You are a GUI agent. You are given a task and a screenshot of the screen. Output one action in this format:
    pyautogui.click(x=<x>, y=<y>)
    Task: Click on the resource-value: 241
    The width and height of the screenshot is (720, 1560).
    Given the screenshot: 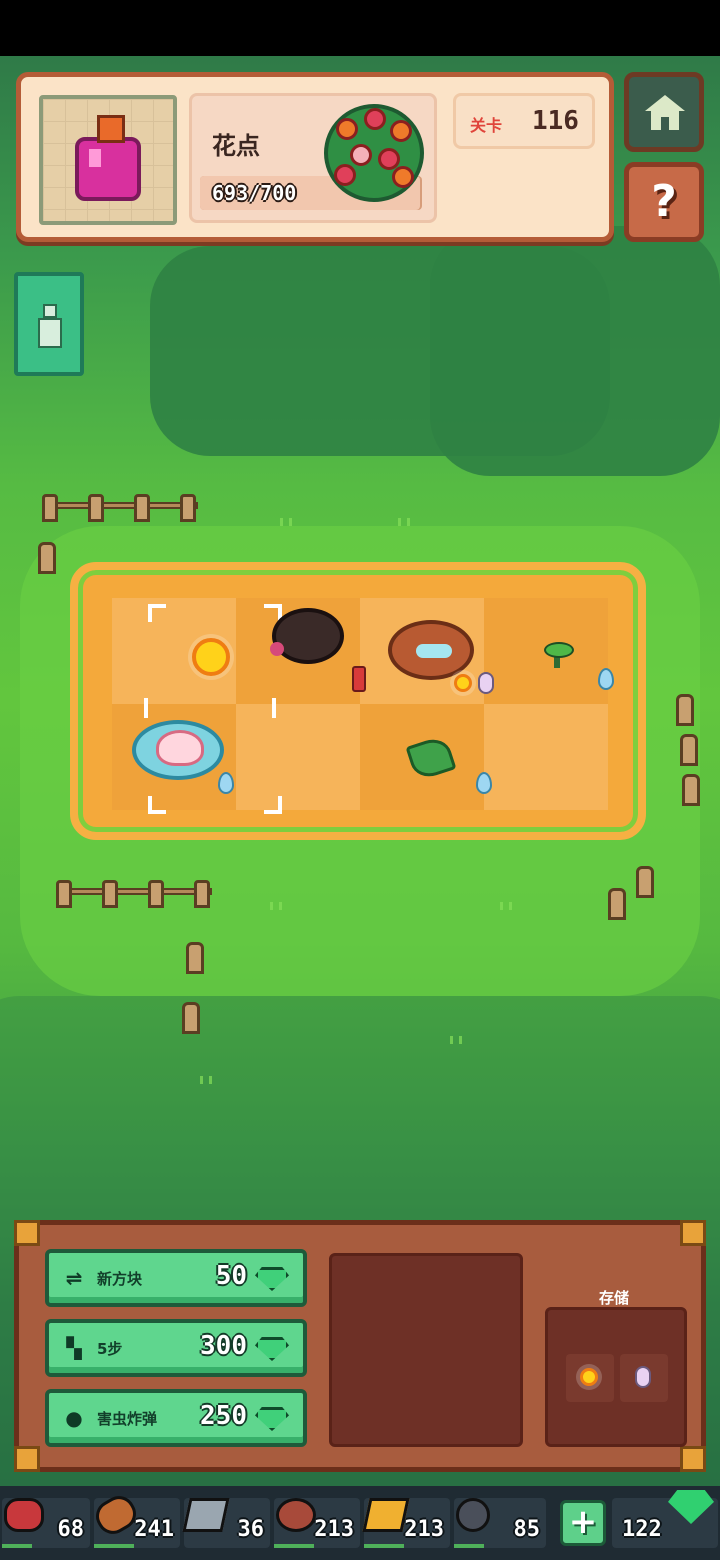 What is the action you would take?
    pyautogui.click(x=154, y=1529)
    